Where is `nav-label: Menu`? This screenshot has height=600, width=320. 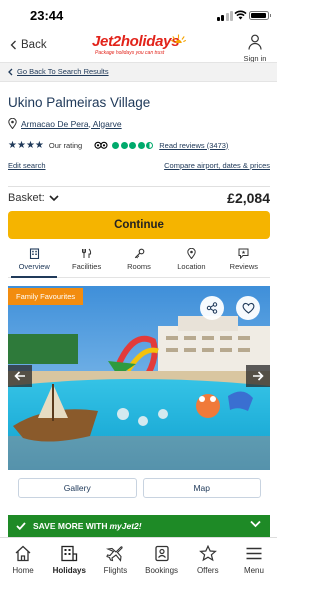 nav-label: Menu is located at coordinates (253, 570).